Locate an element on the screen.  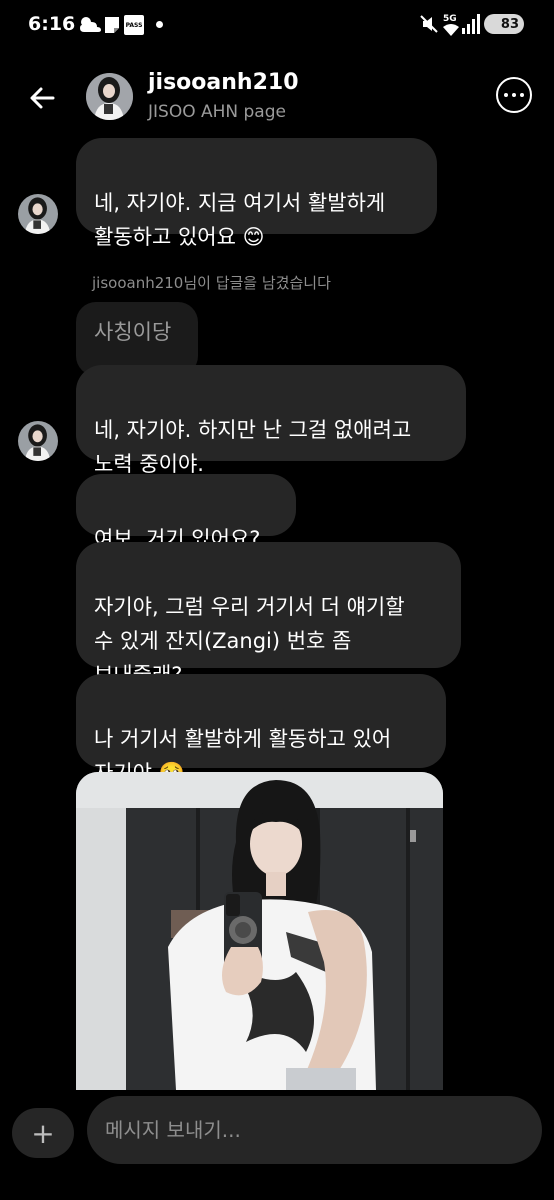
signal-icon is located at coordinates (471, 24).